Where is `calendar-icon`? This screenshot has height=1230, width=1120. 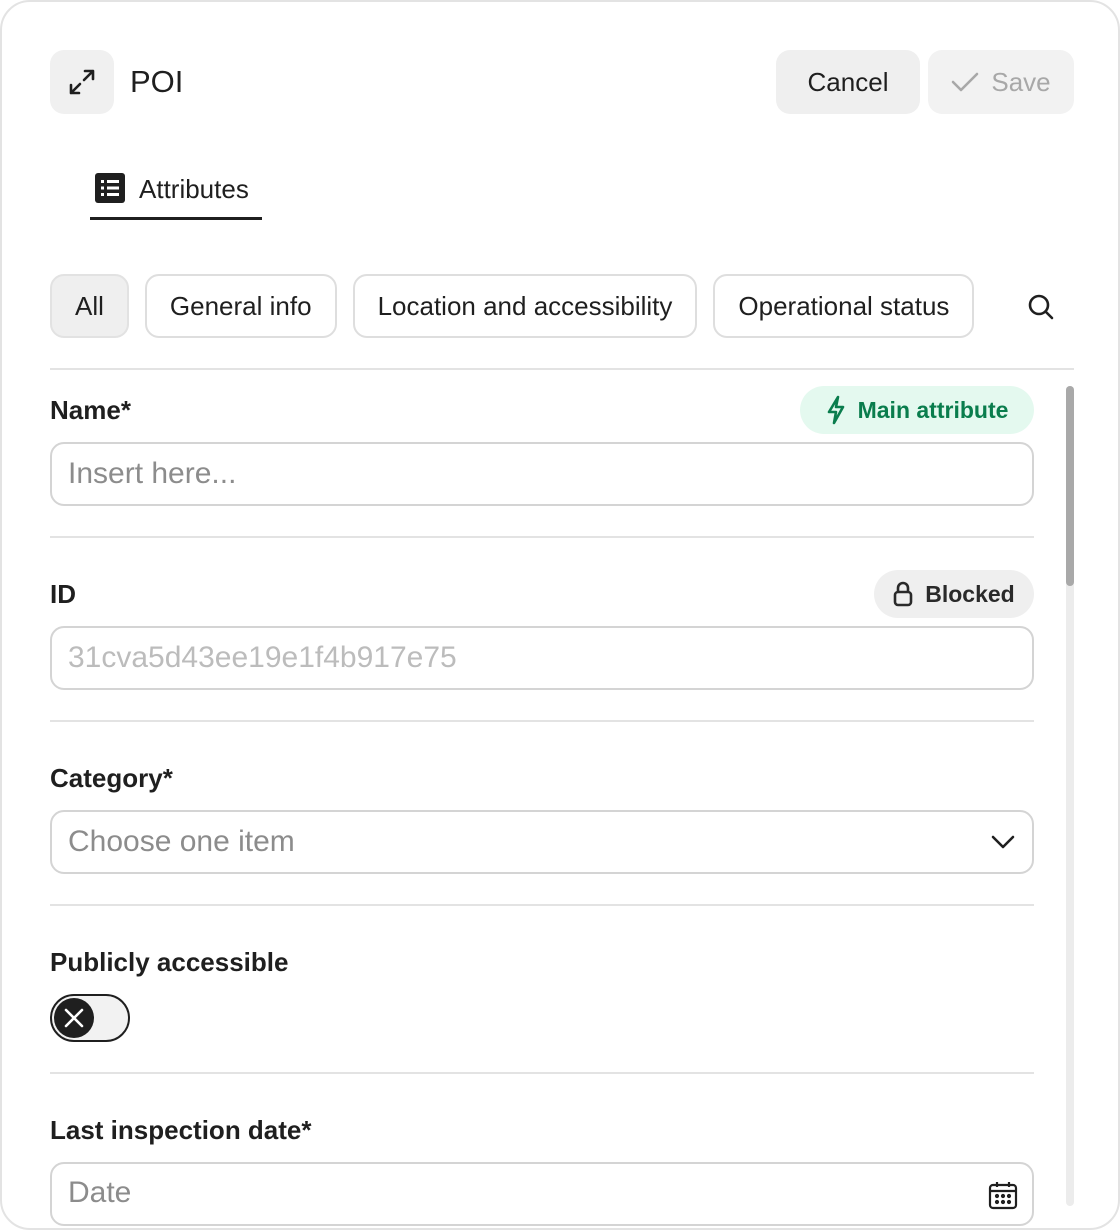 calendar-icon is located at coordinates (1003, 1196).